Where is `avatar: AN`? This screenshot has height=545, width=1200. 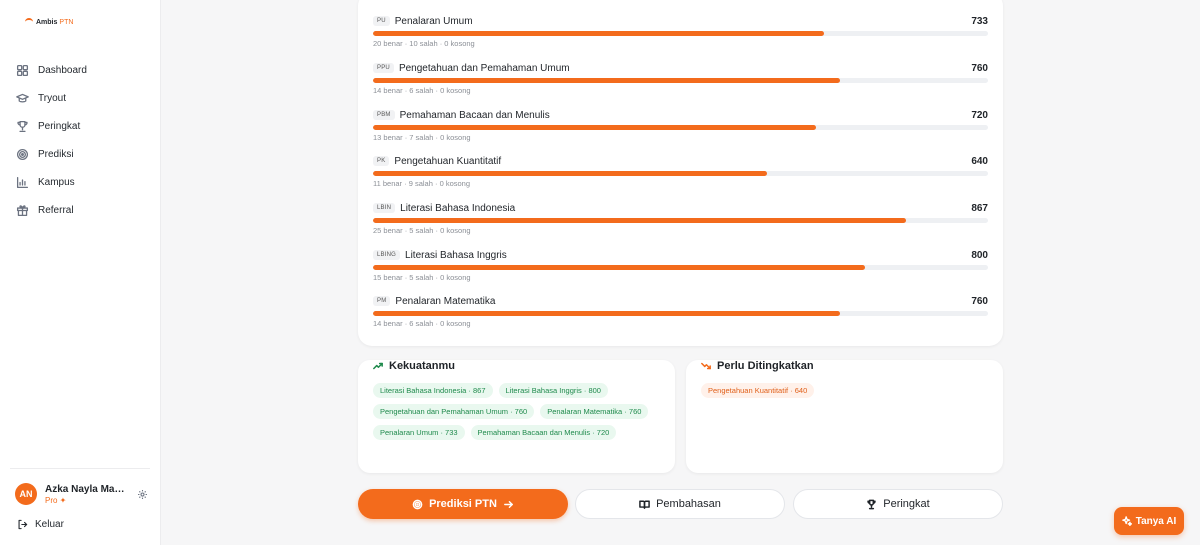 avatar: AN is located at coordinates (26, 494).